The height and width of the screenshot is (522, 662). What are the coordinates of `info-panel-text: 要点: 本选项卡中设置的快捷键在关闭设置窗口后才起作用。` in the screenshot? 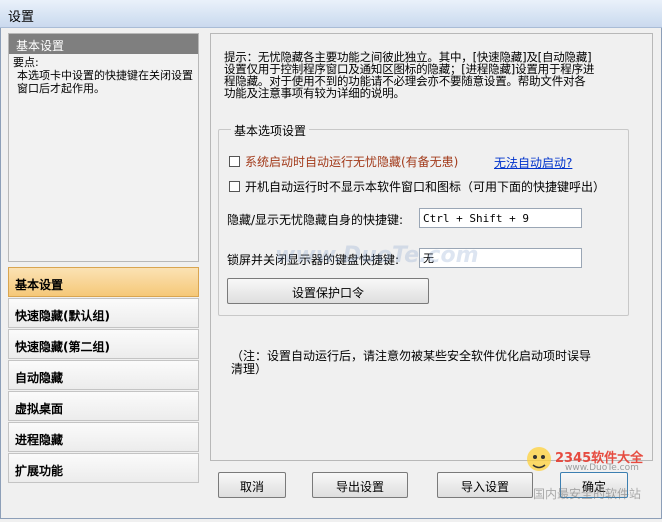 It's located at (103, 75).